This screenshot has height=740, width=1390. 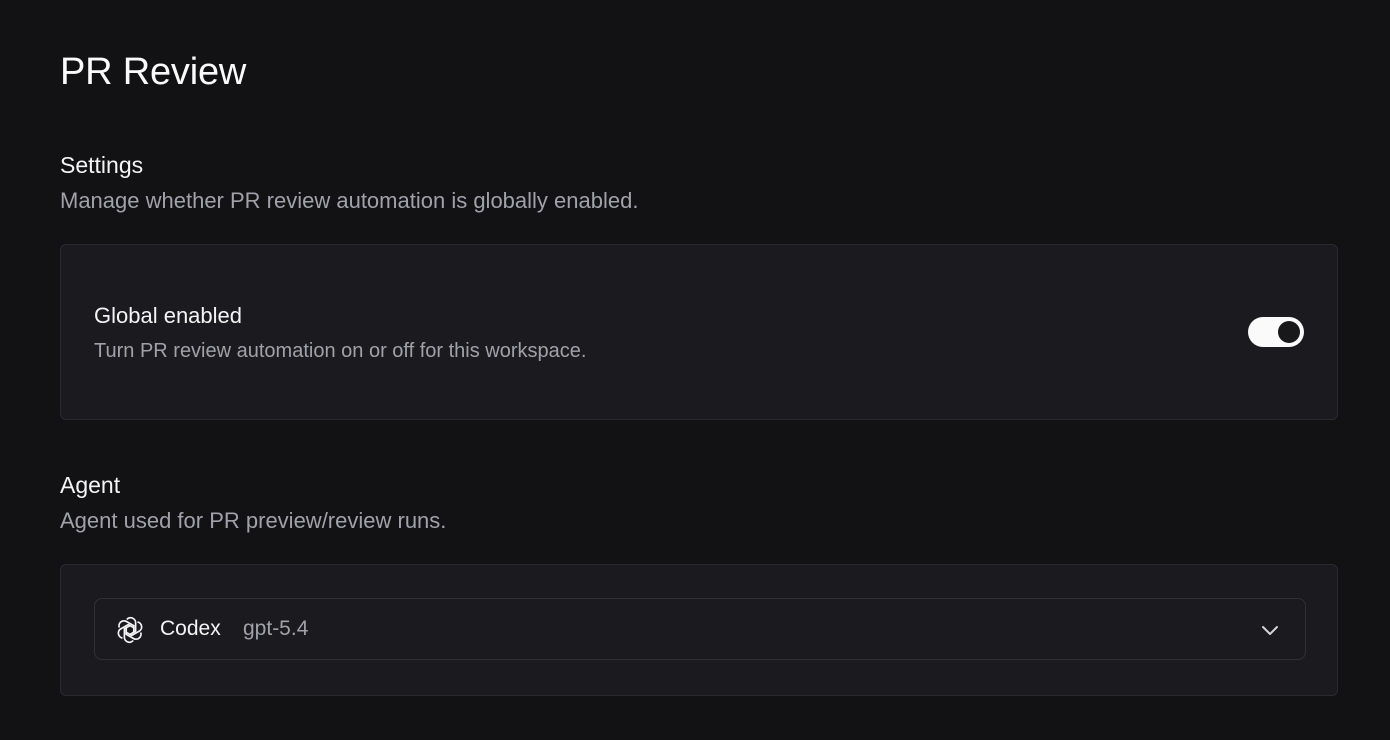 I want to click on agent-heading: Agent, so click(x=90, y=485).